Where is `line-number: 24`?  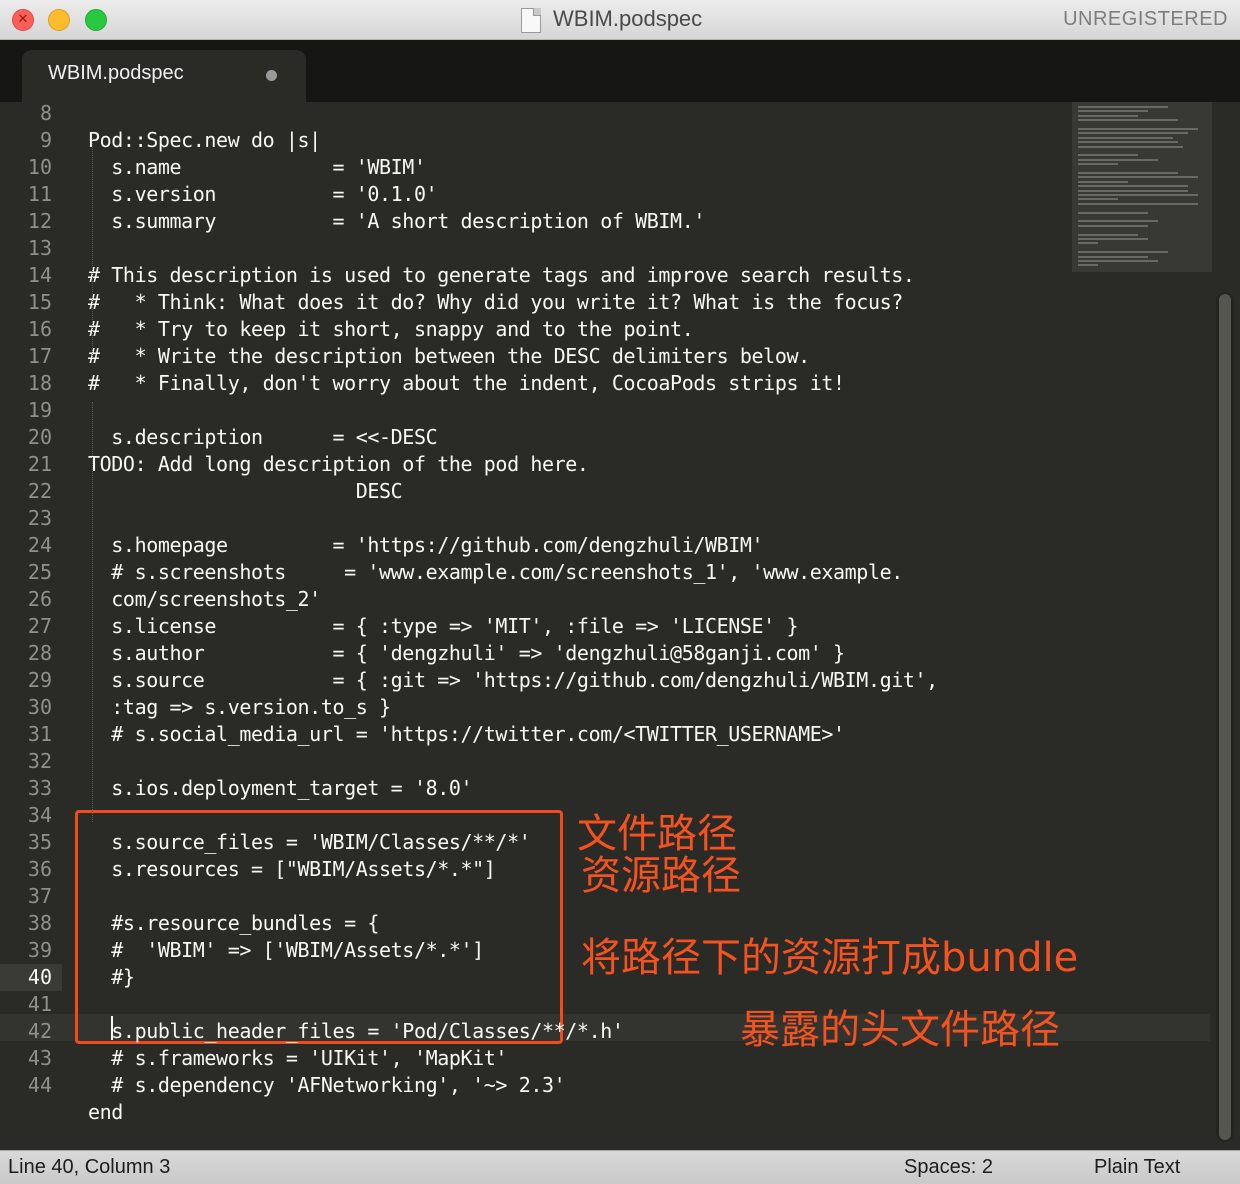
line-number: 24 is located at coordinates (26, 545).